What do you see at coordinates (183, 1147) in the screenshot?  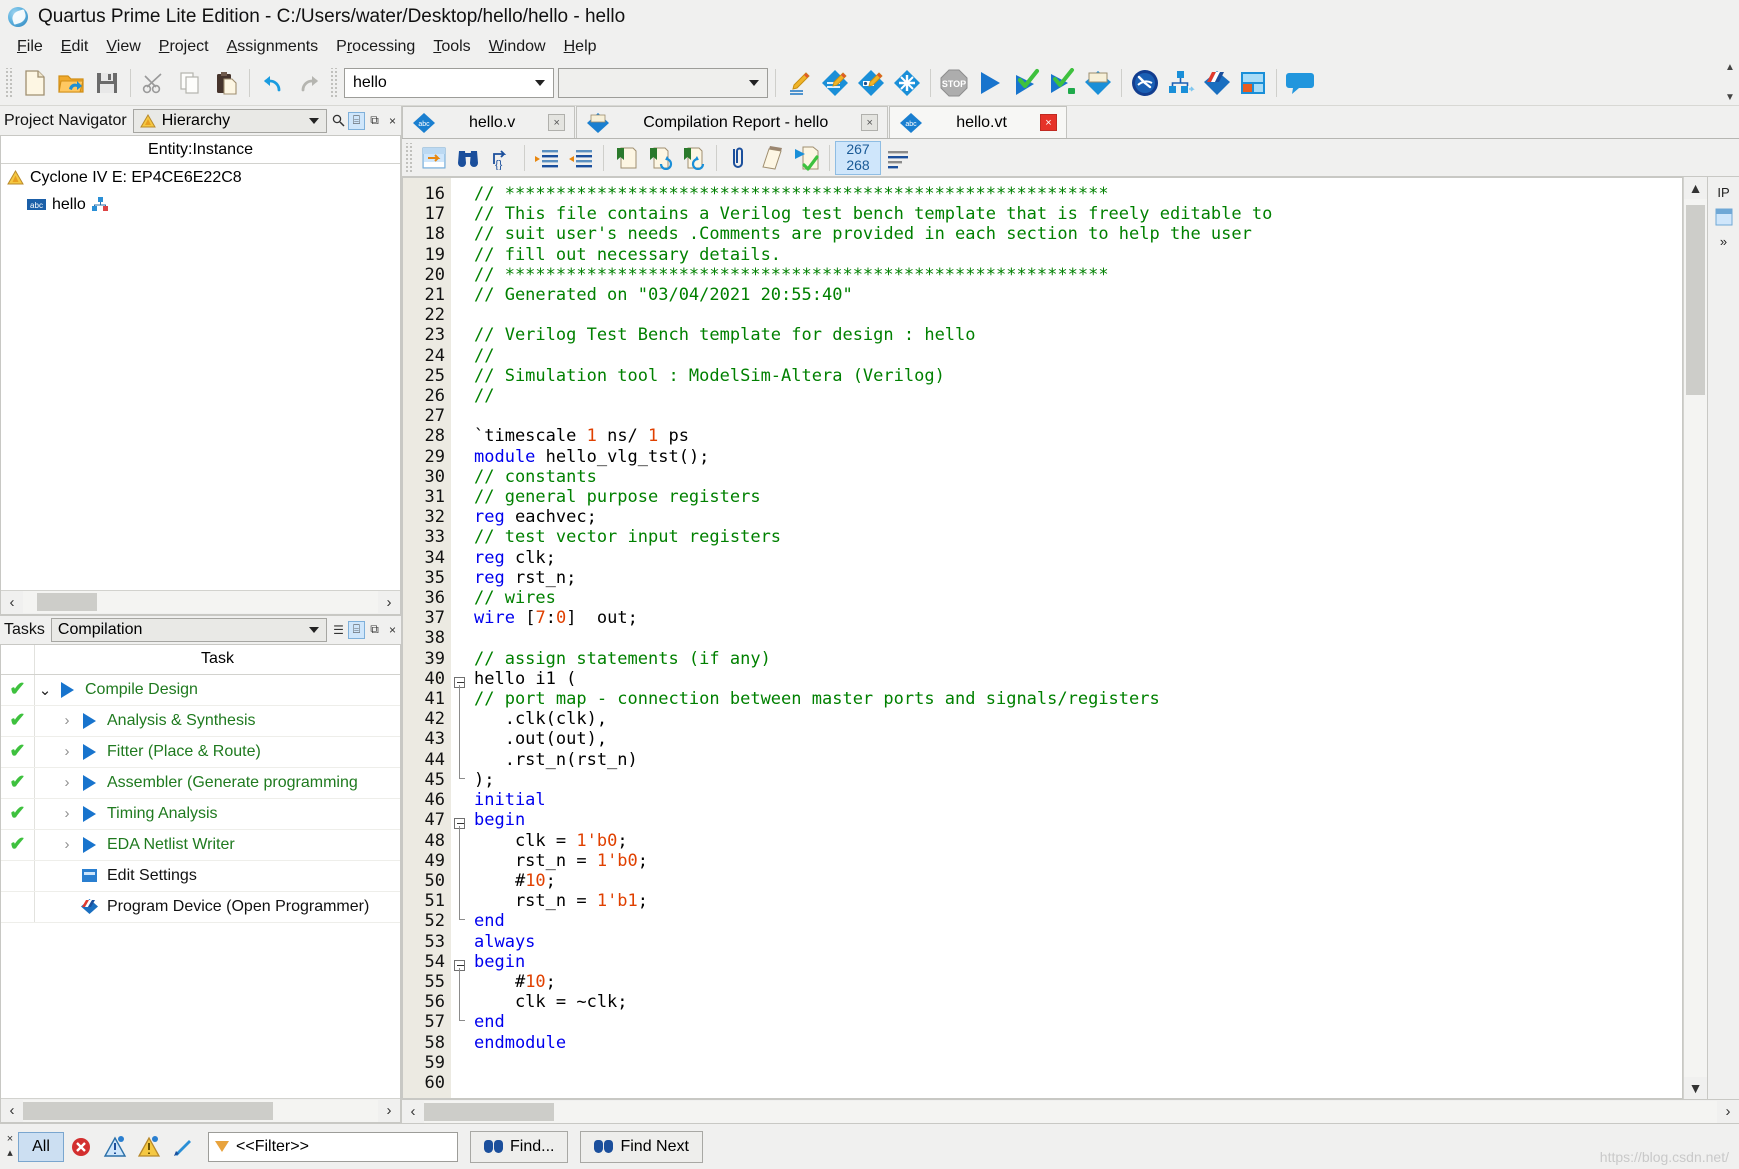 I see `info-icon` at bounding box center [183, 1147].